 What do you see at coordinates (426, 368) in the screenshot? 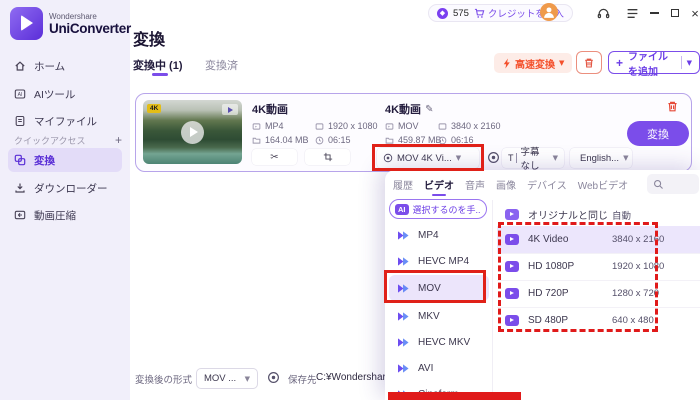
I see `format-label: AVI` at bounding box center [426, 368].